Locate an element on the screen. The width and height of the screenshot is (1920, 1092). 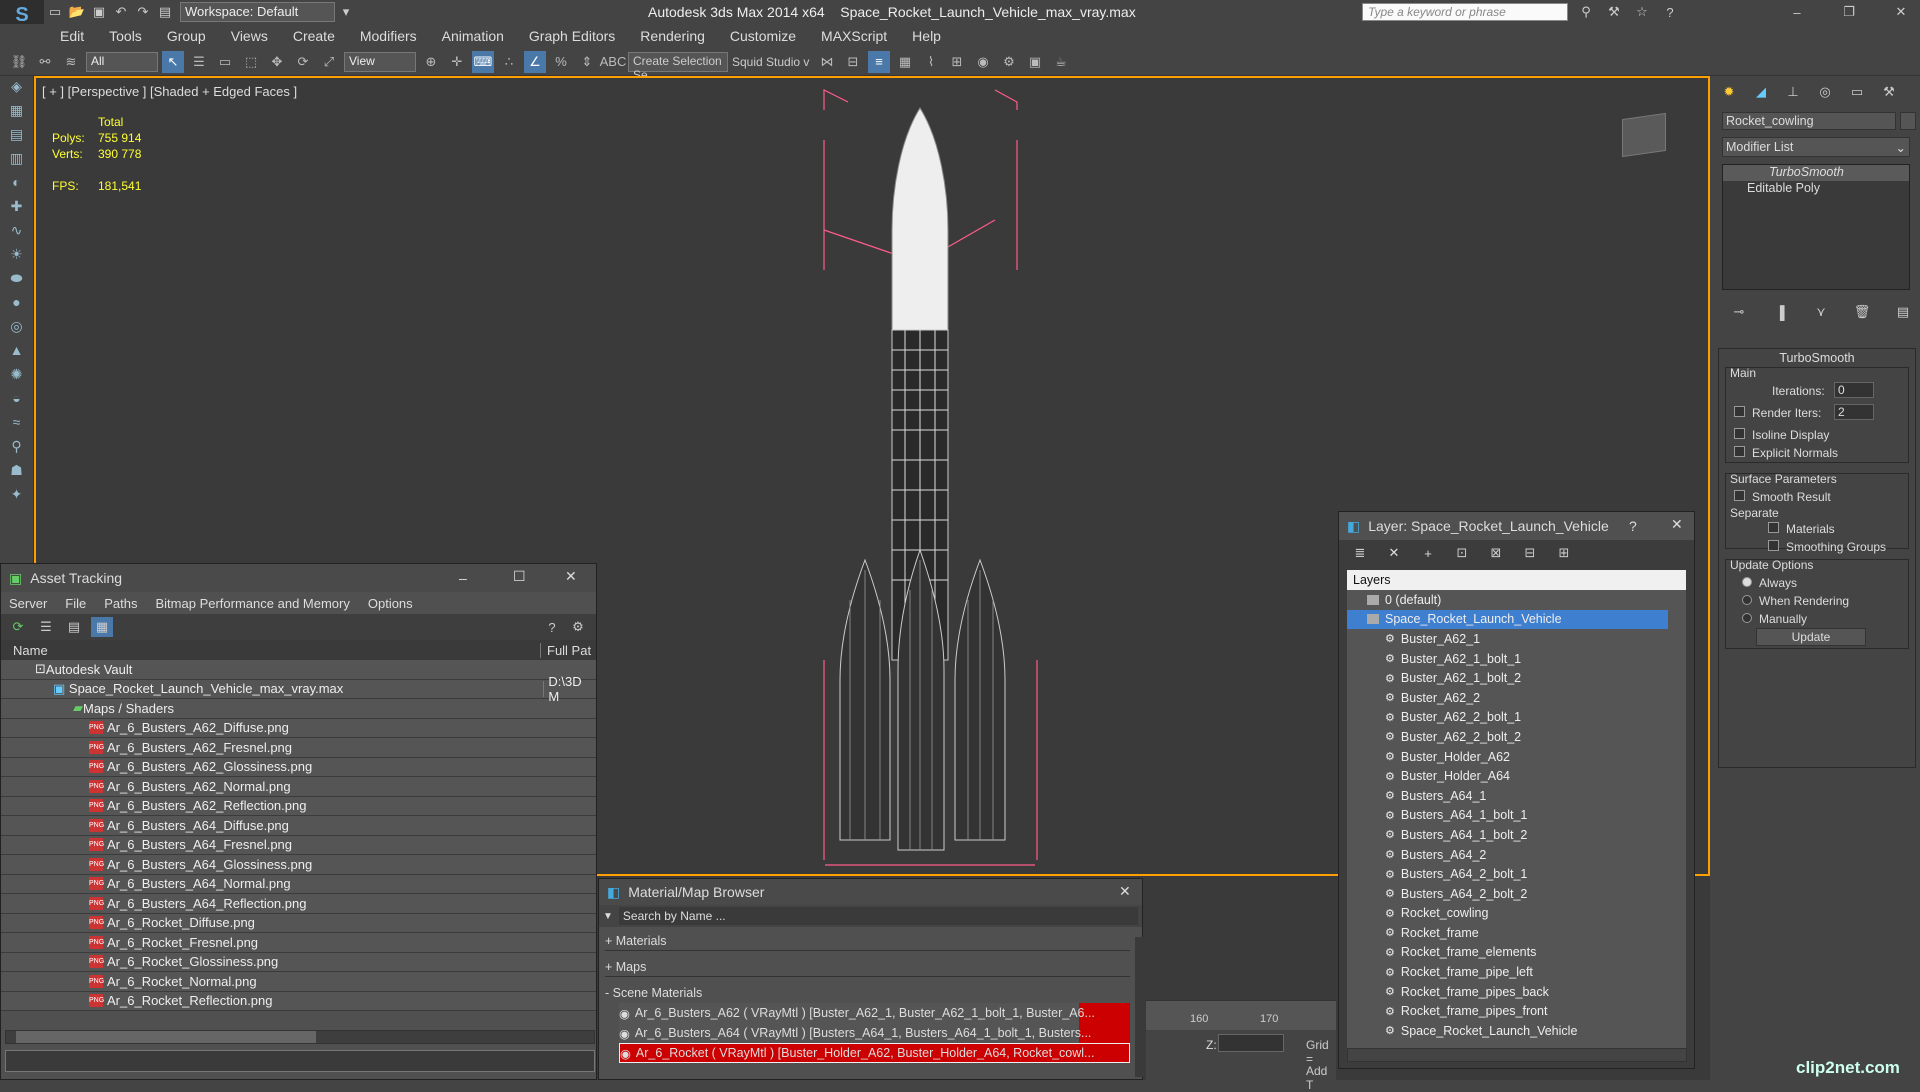
particle-tool-icon: ✦ is located at coordinates (16, 497).